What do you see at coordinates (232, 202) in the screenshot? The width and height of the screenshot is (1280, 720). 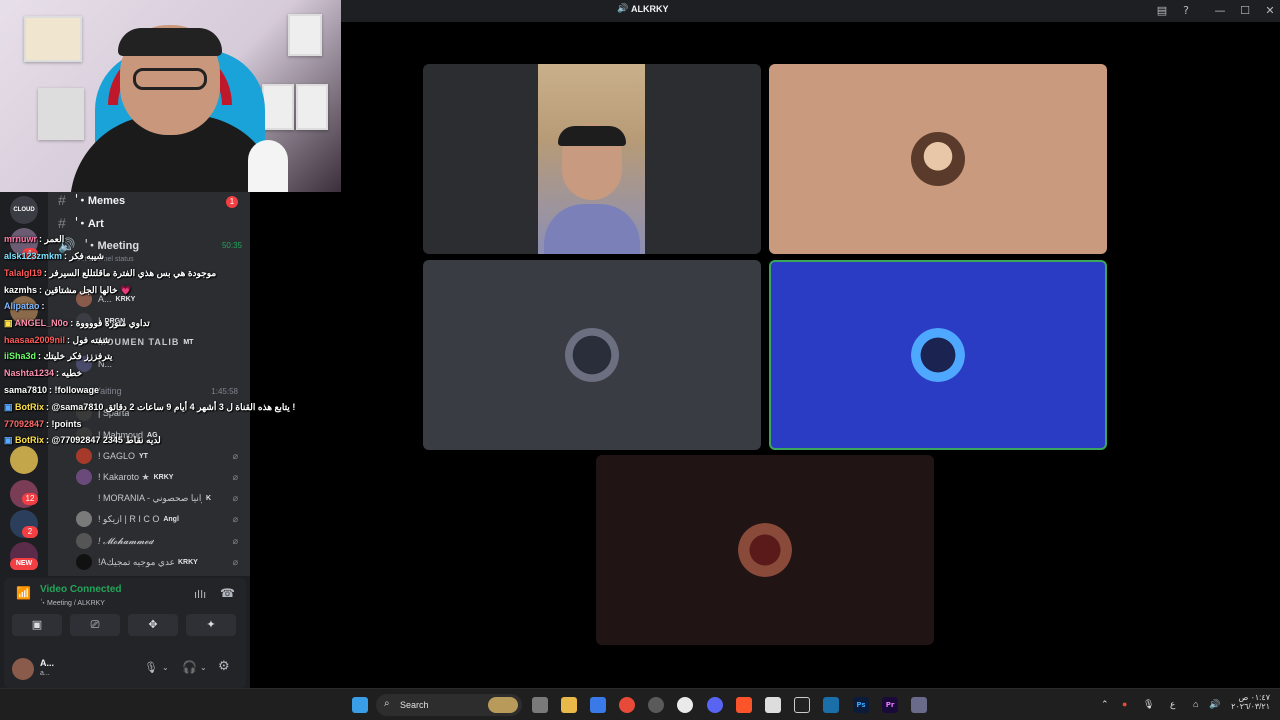 I see `mention-badge: 1` at bounding box center [232, 202].